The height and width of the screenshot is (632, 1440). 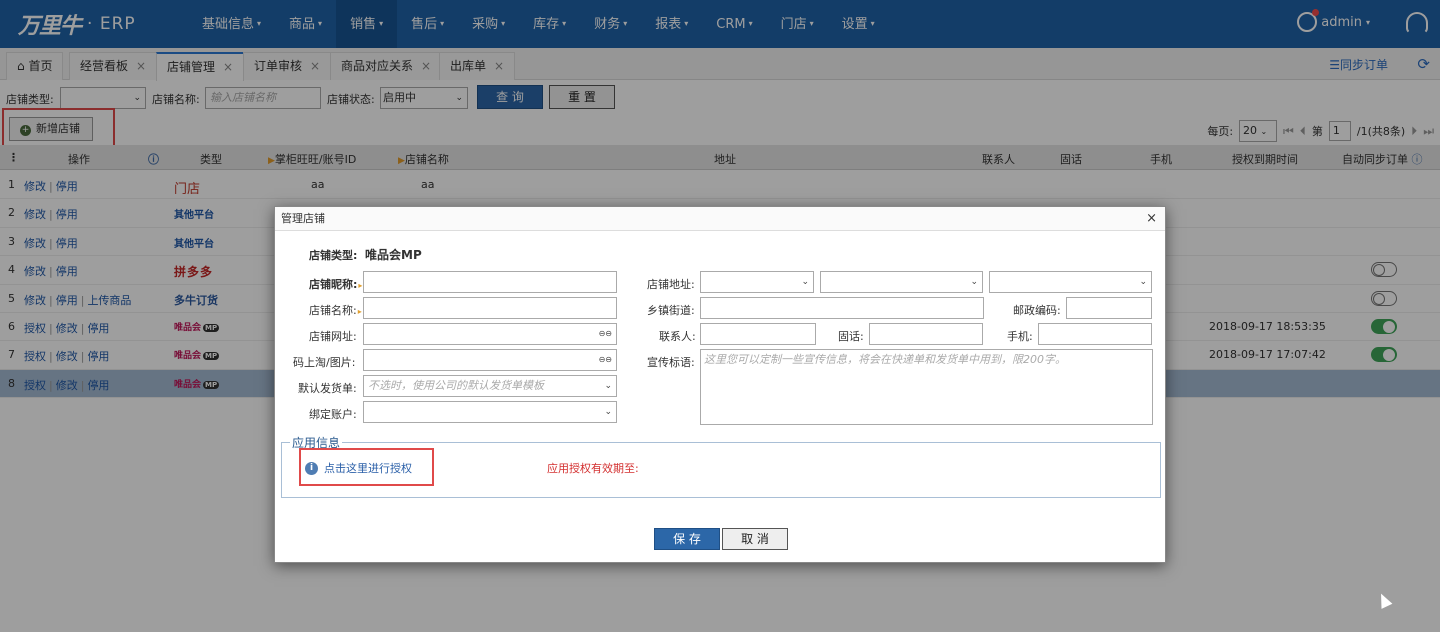 What do you see at coordinates (1109, 308) in the screenshot?
I see `zip-input` at bounding box center [1109, 308].